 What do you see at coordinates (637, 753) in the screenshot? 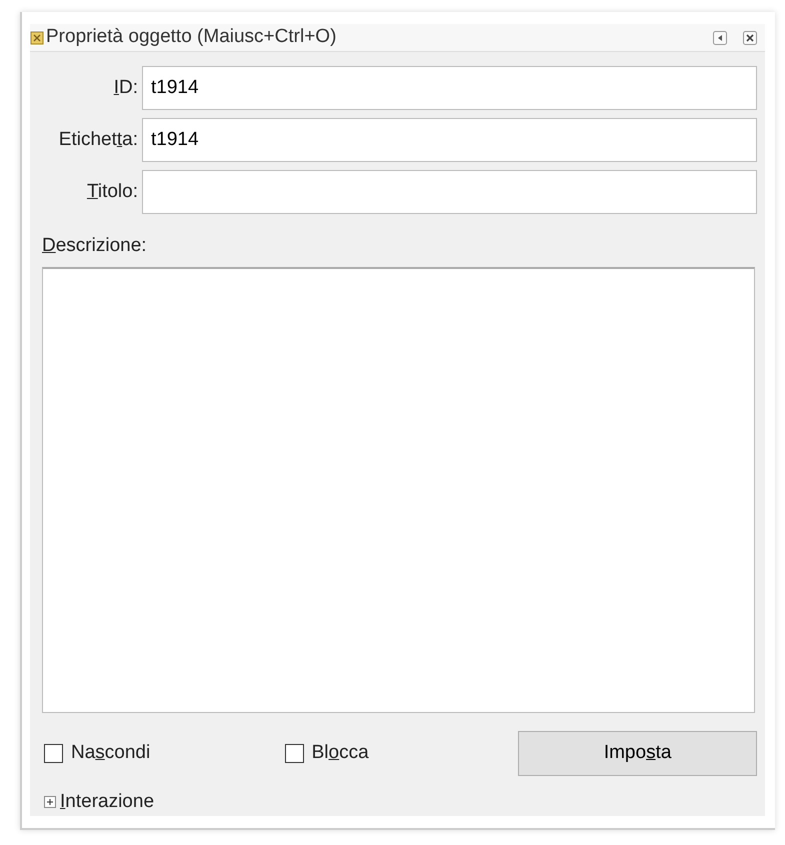
I see `set-button: Imposta` at bounding box center [637, 753].